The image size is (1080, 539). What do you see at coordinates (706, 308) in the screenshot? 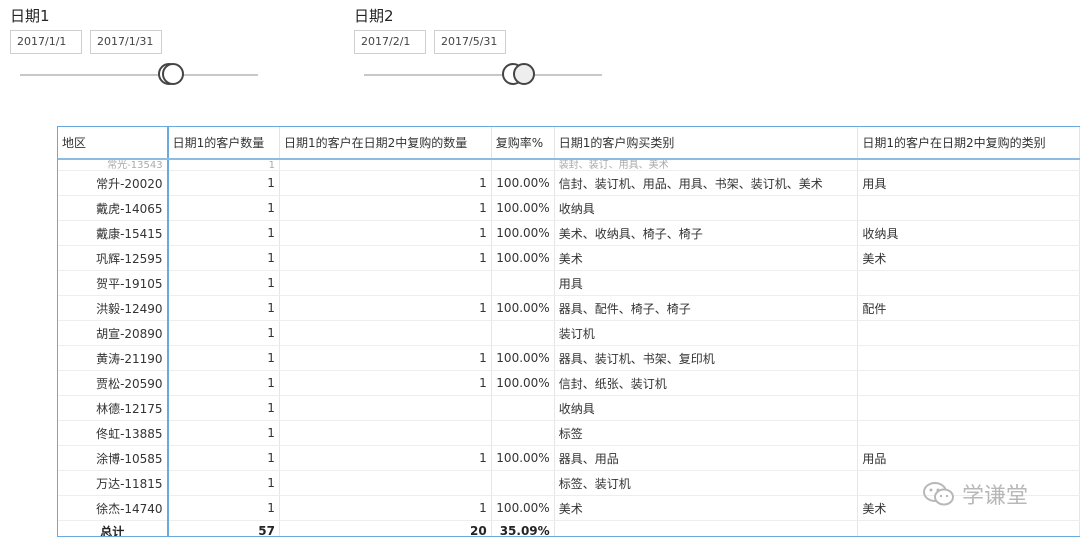
I see `cell-categories: 器具、配件、椅子、椅子` at bounding box center [706, 308].